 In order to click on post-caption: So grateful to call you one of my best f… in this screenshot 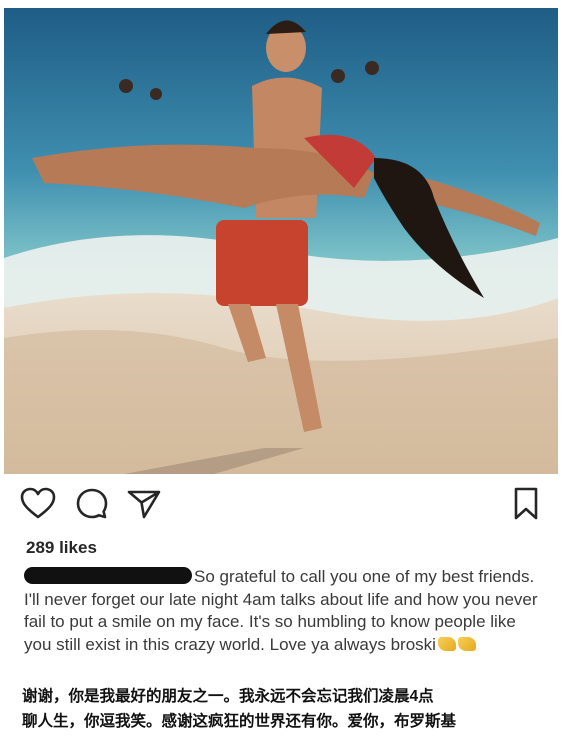, I will do `click(284, 611)`.